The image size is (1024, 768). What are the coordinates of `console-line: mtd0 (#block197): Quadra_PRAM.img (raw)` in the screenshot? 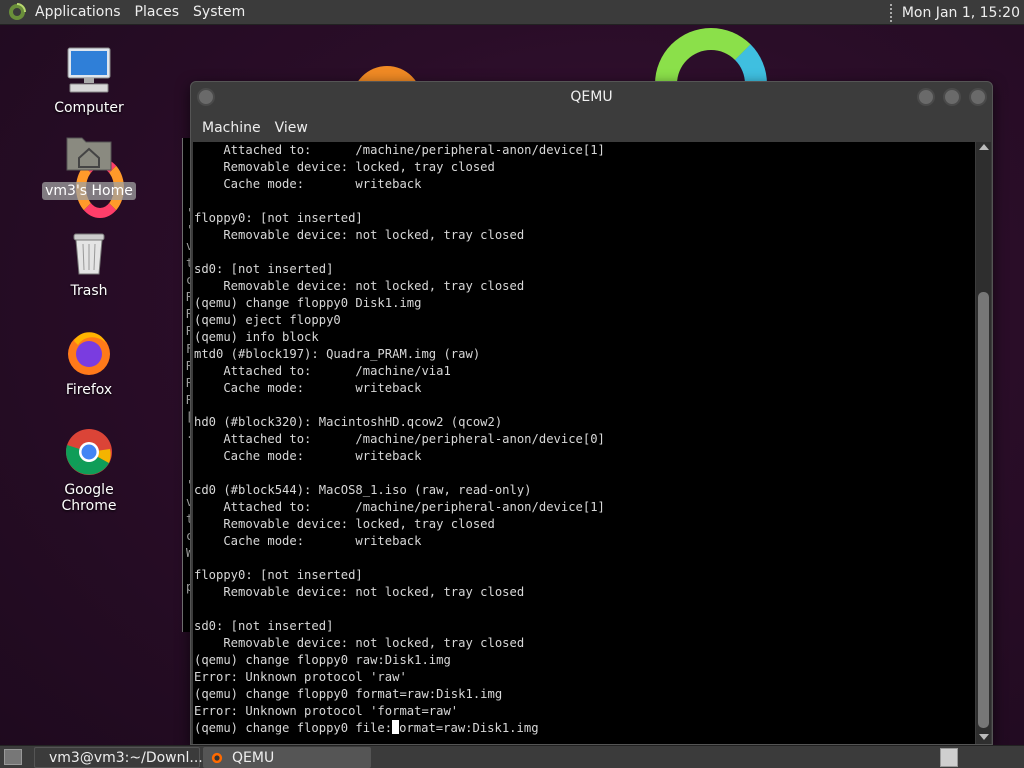 It's located at (337, 354).